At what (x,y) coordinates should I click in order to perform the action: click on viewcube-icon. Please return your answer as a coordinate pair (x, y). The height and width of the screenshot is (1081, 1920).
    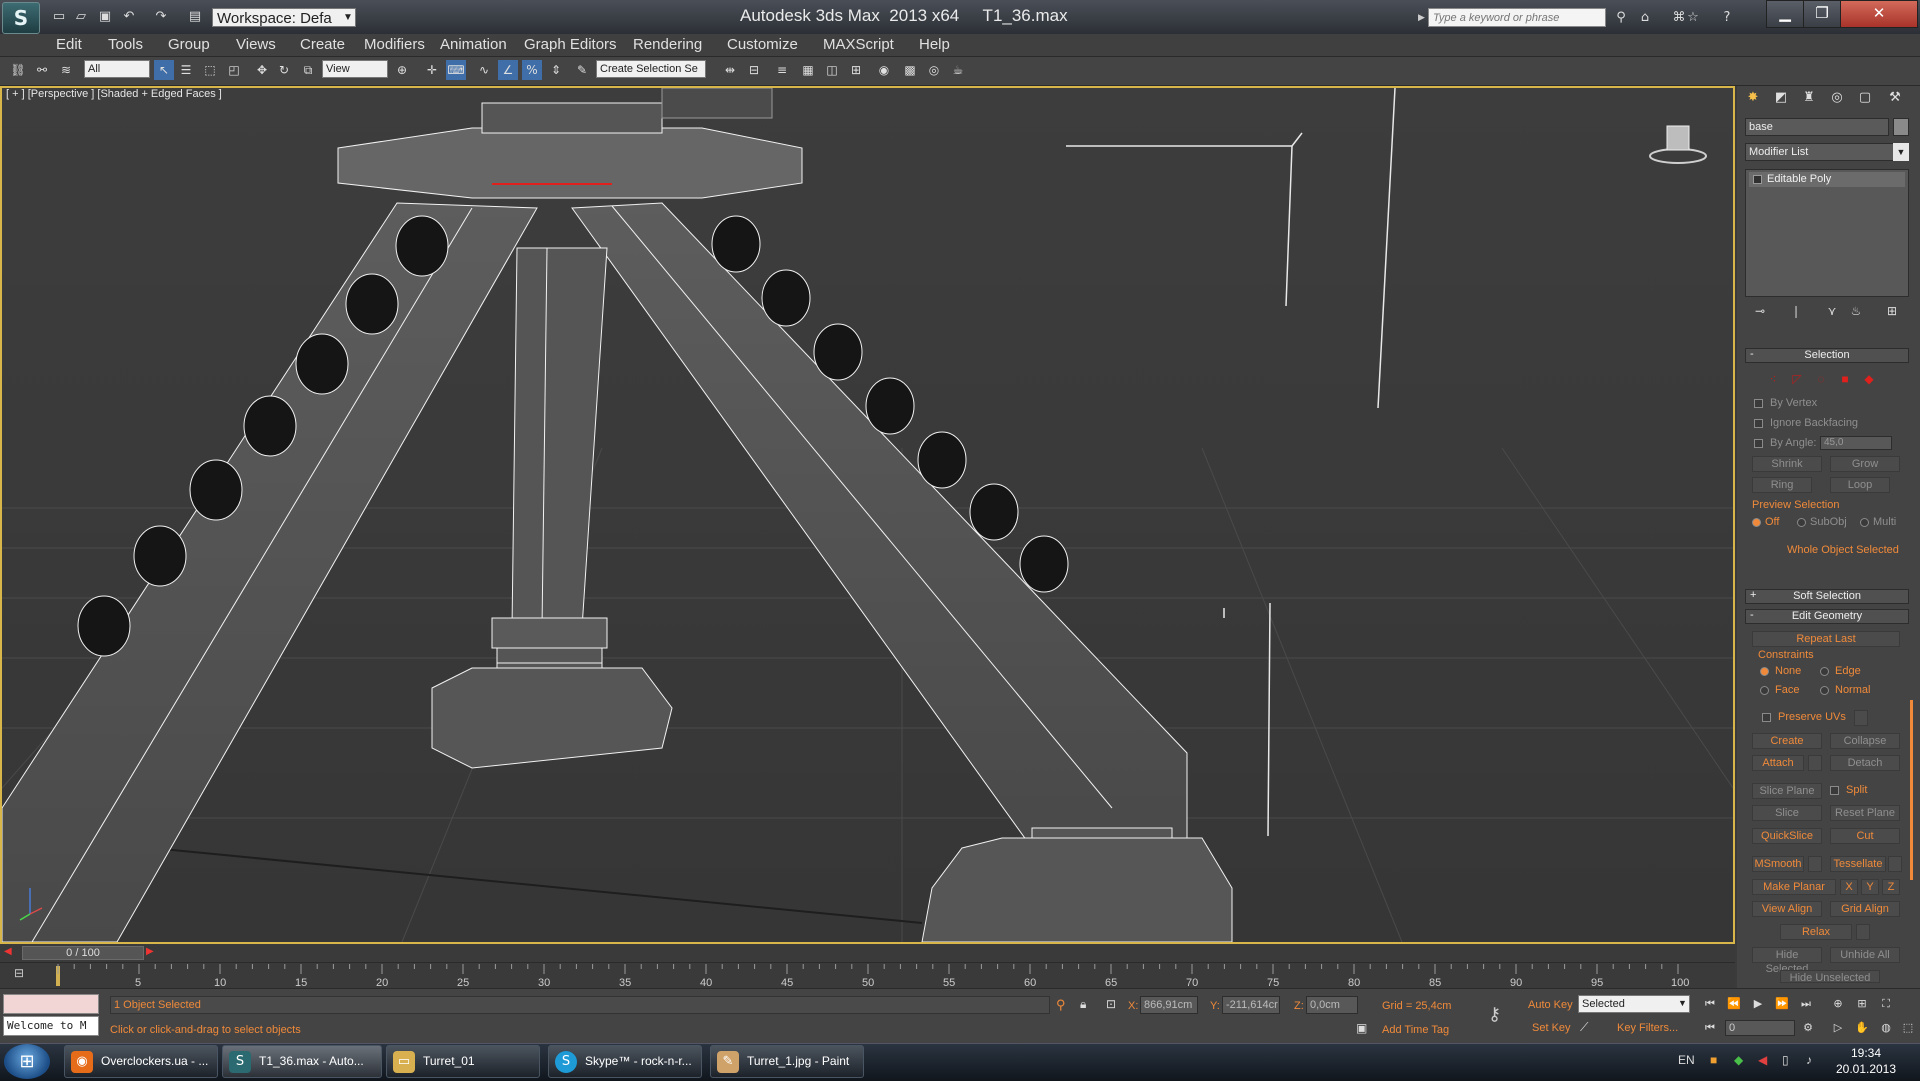
    Looking at the image, I should click on (1678, 143).